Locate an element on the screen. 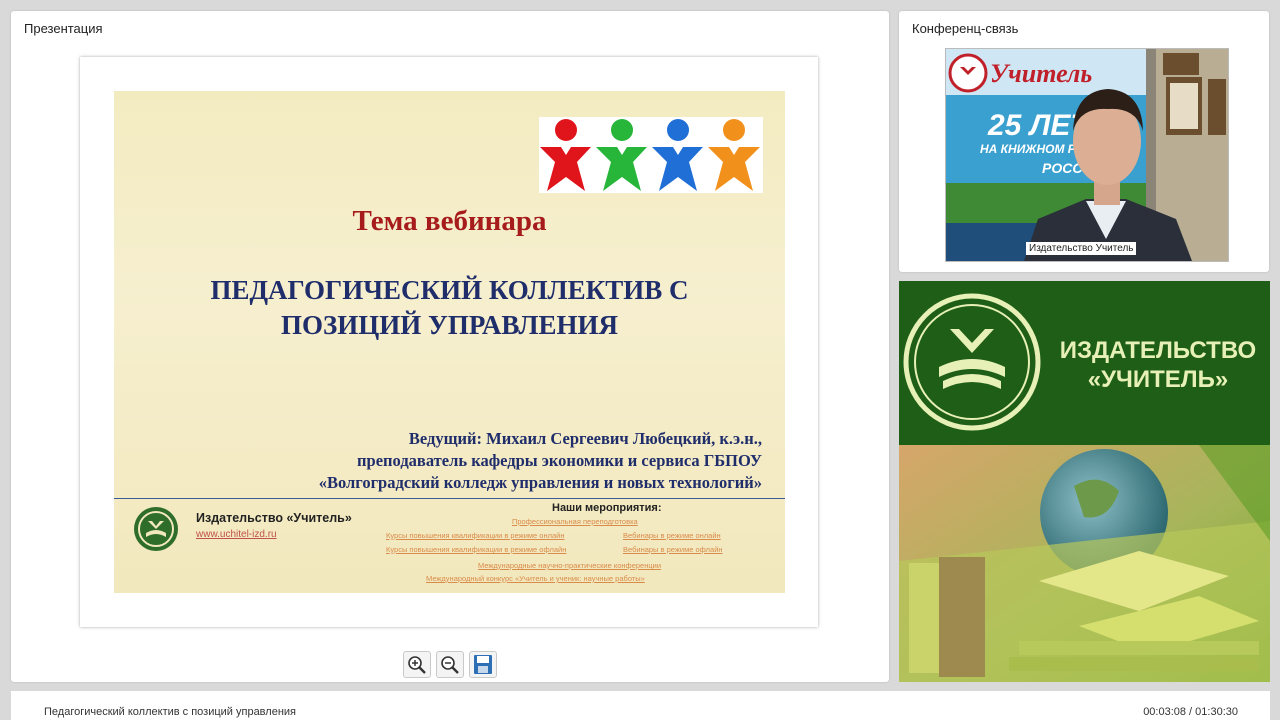 The height and width of the screenshot is (720, 1280). presentation-panel-title: Презентация is located at coordinates (63, 28).